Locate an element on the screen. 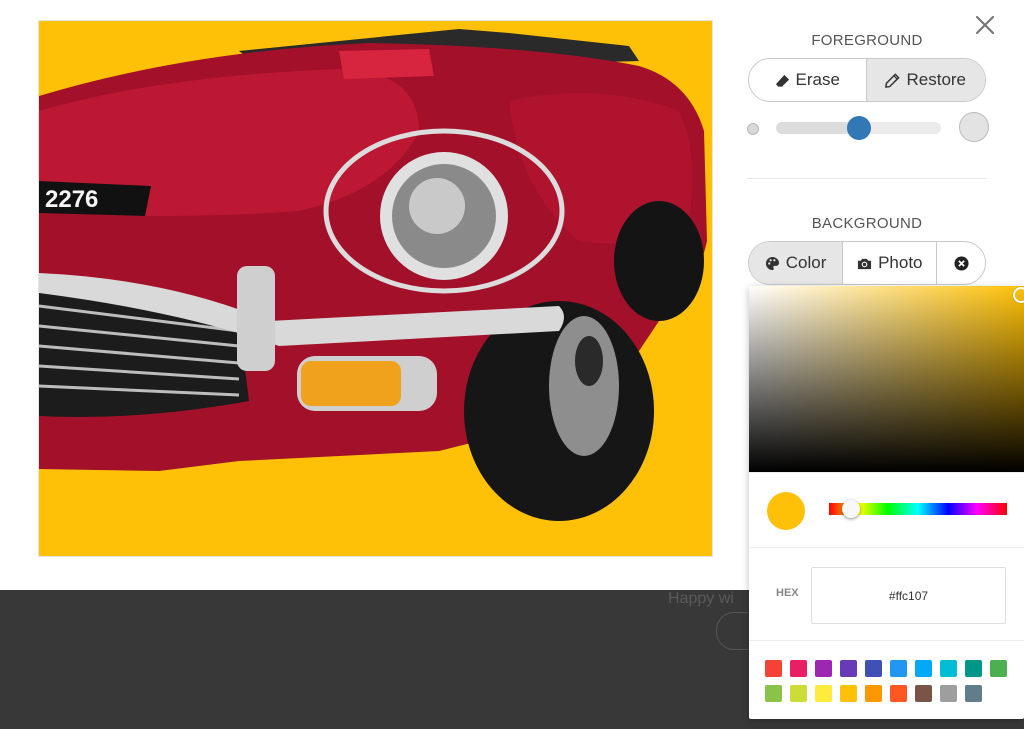 The height and width of the screenshot is (729, 1024). camera-icon is located at coordinates (865, 263).